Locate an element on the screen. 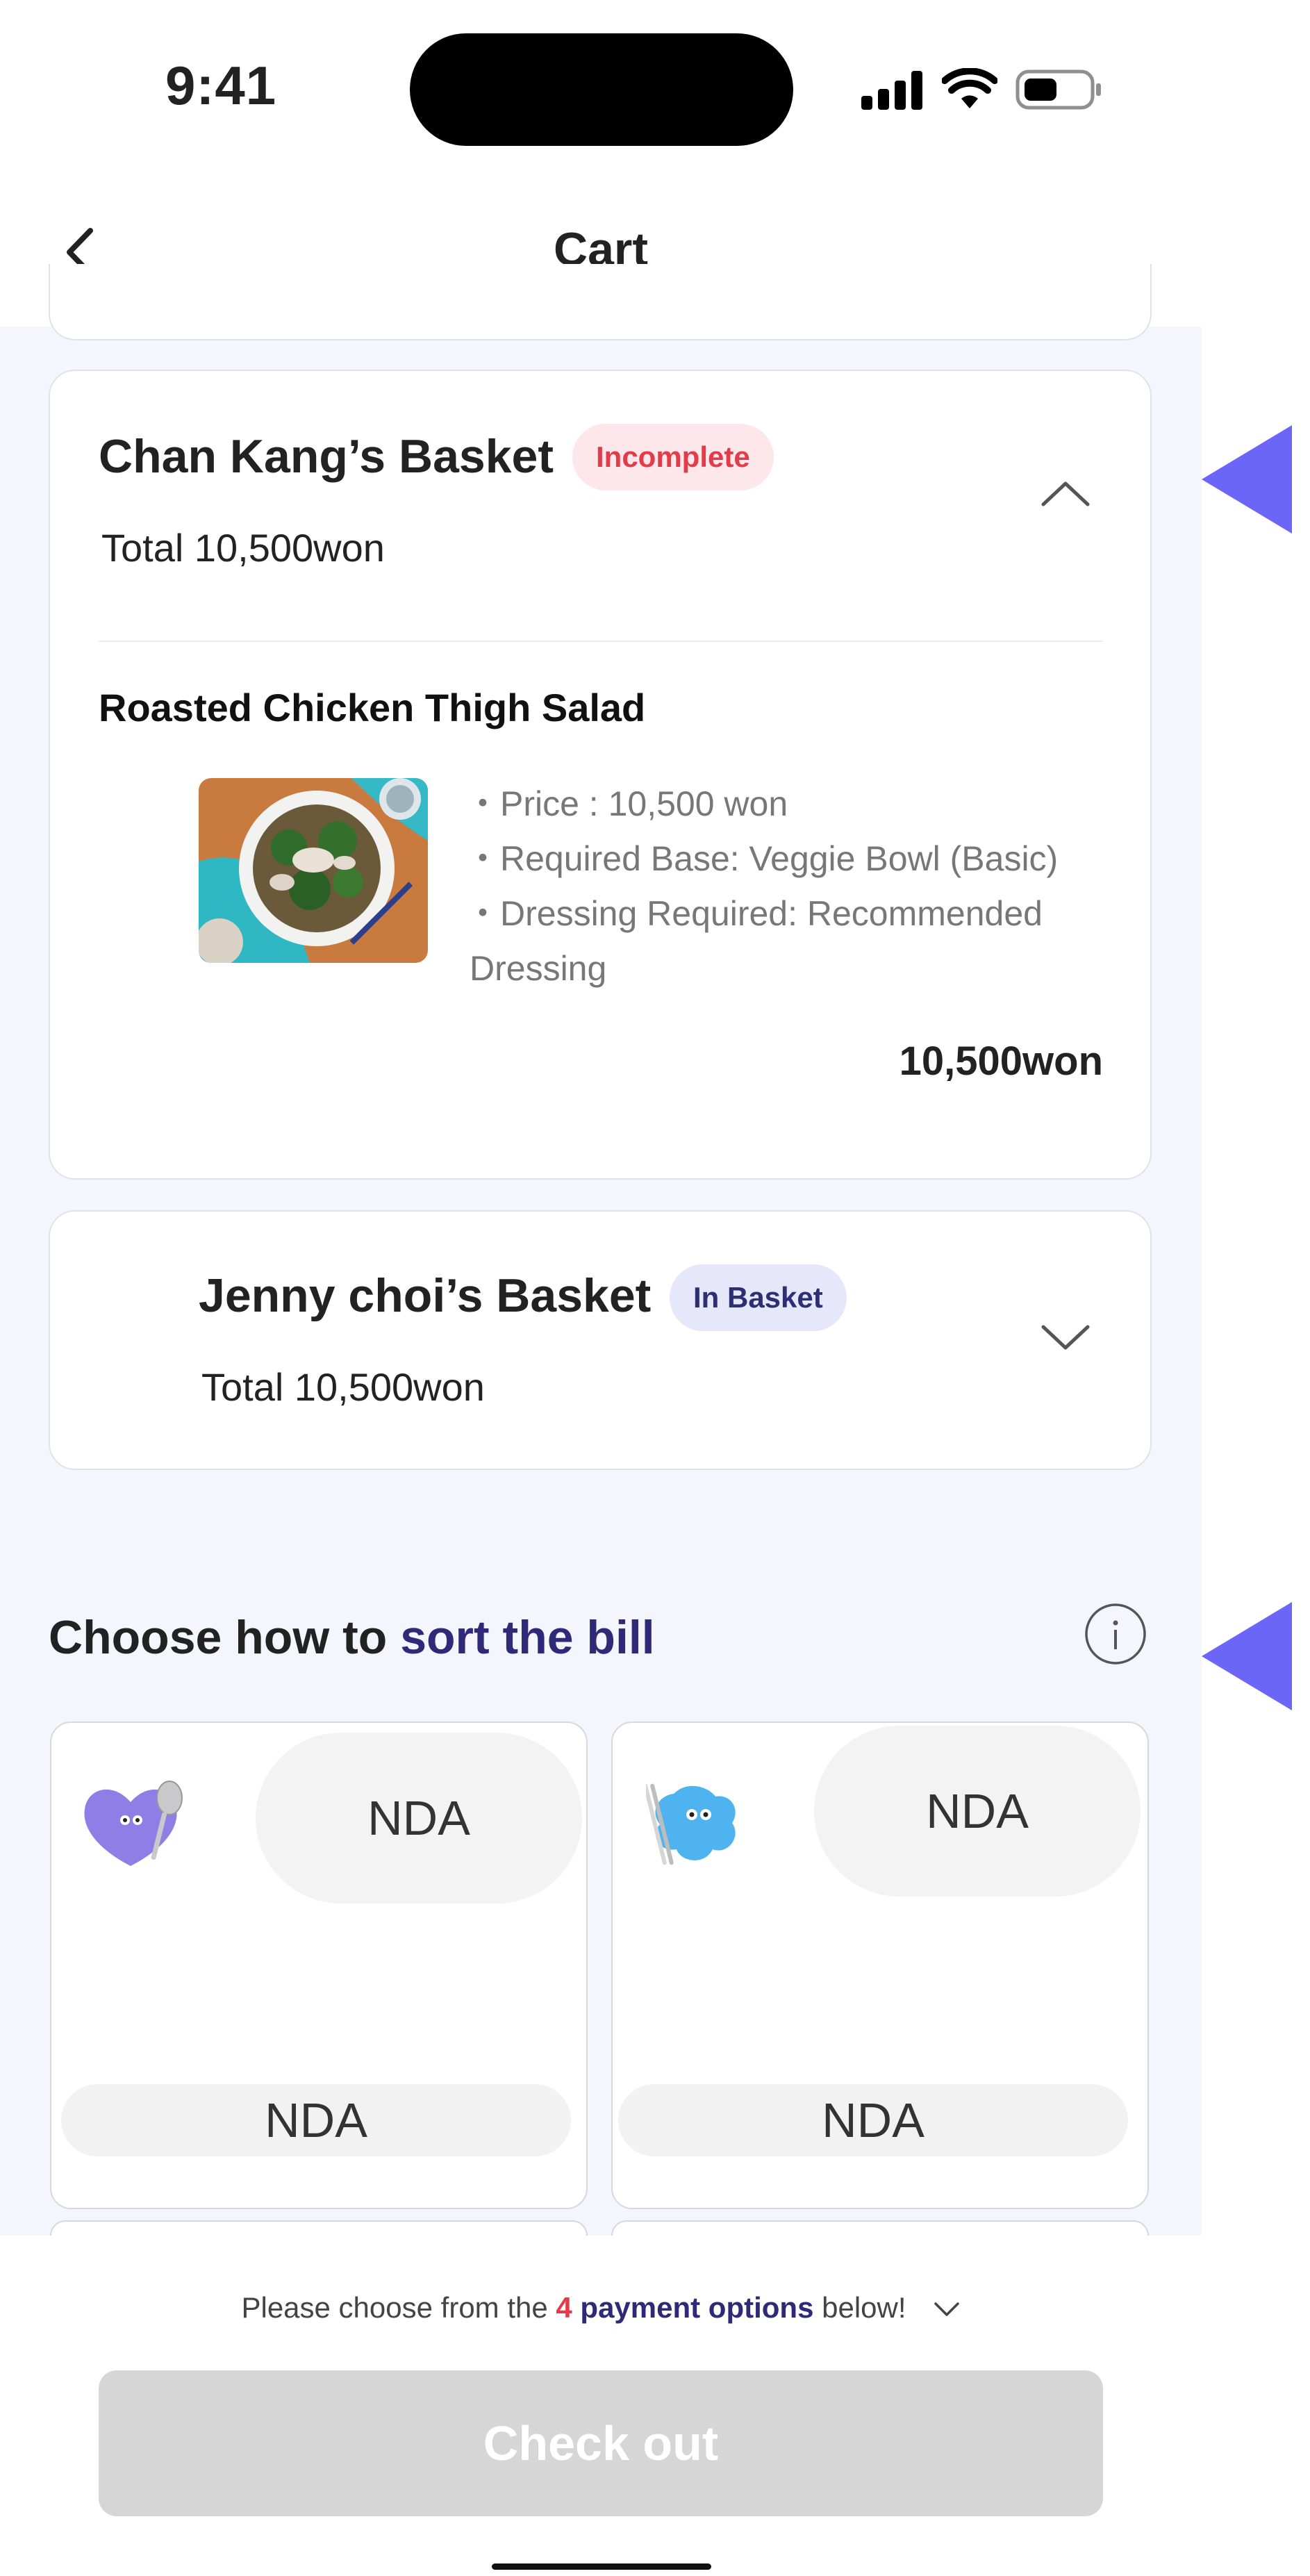 This screenshot has width=1310, height=2576. basket-card-jenny-choi is located at coordinates (600, 1340).